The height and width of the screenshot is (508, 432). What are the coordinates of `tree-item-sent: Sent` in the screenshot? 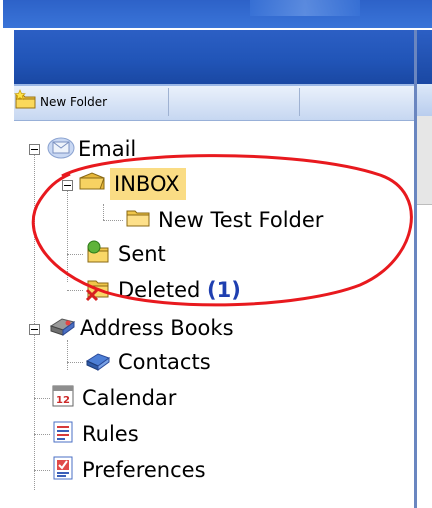 It's located at (125, 254).